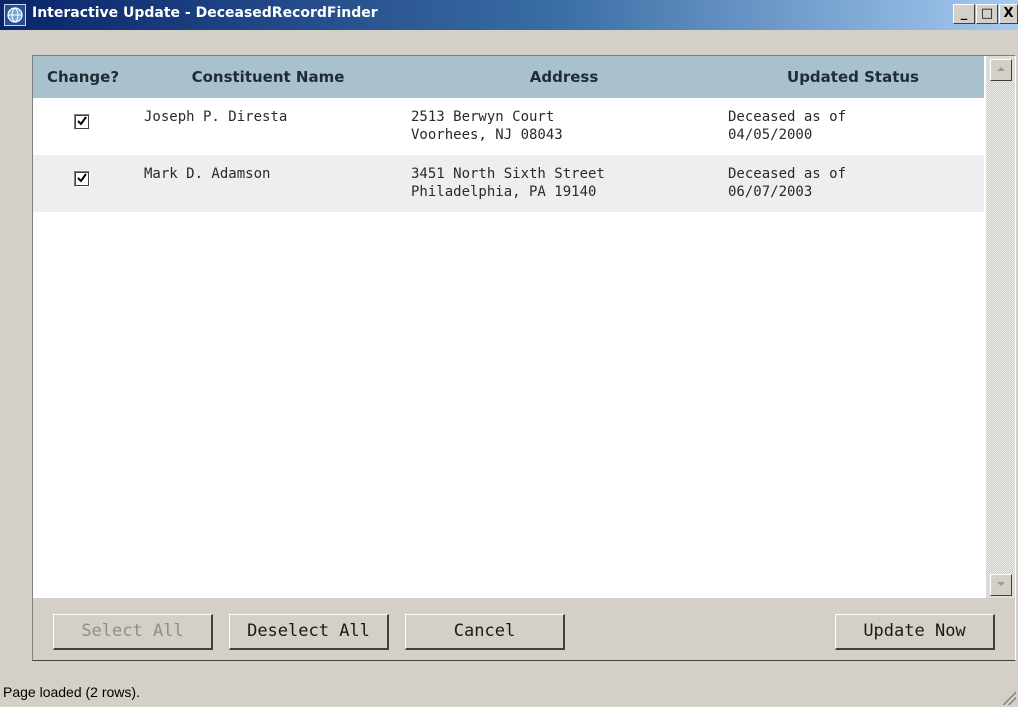 The height and width of the screenshot is (707, 1018). I want to click on address-line-1: 3451 North Sixth Street, so click(508, 174).